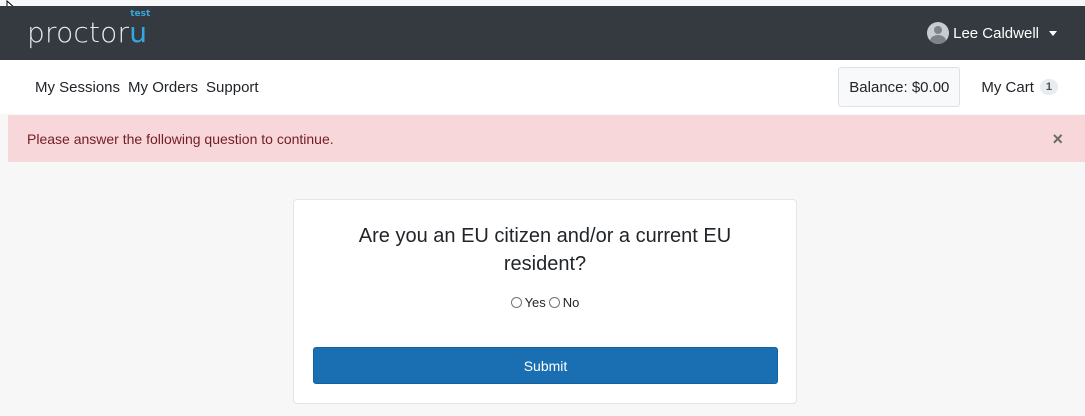 This screenshot has height=416, width=1085. I want to click on brand-superscript: test, so click(140, 14).